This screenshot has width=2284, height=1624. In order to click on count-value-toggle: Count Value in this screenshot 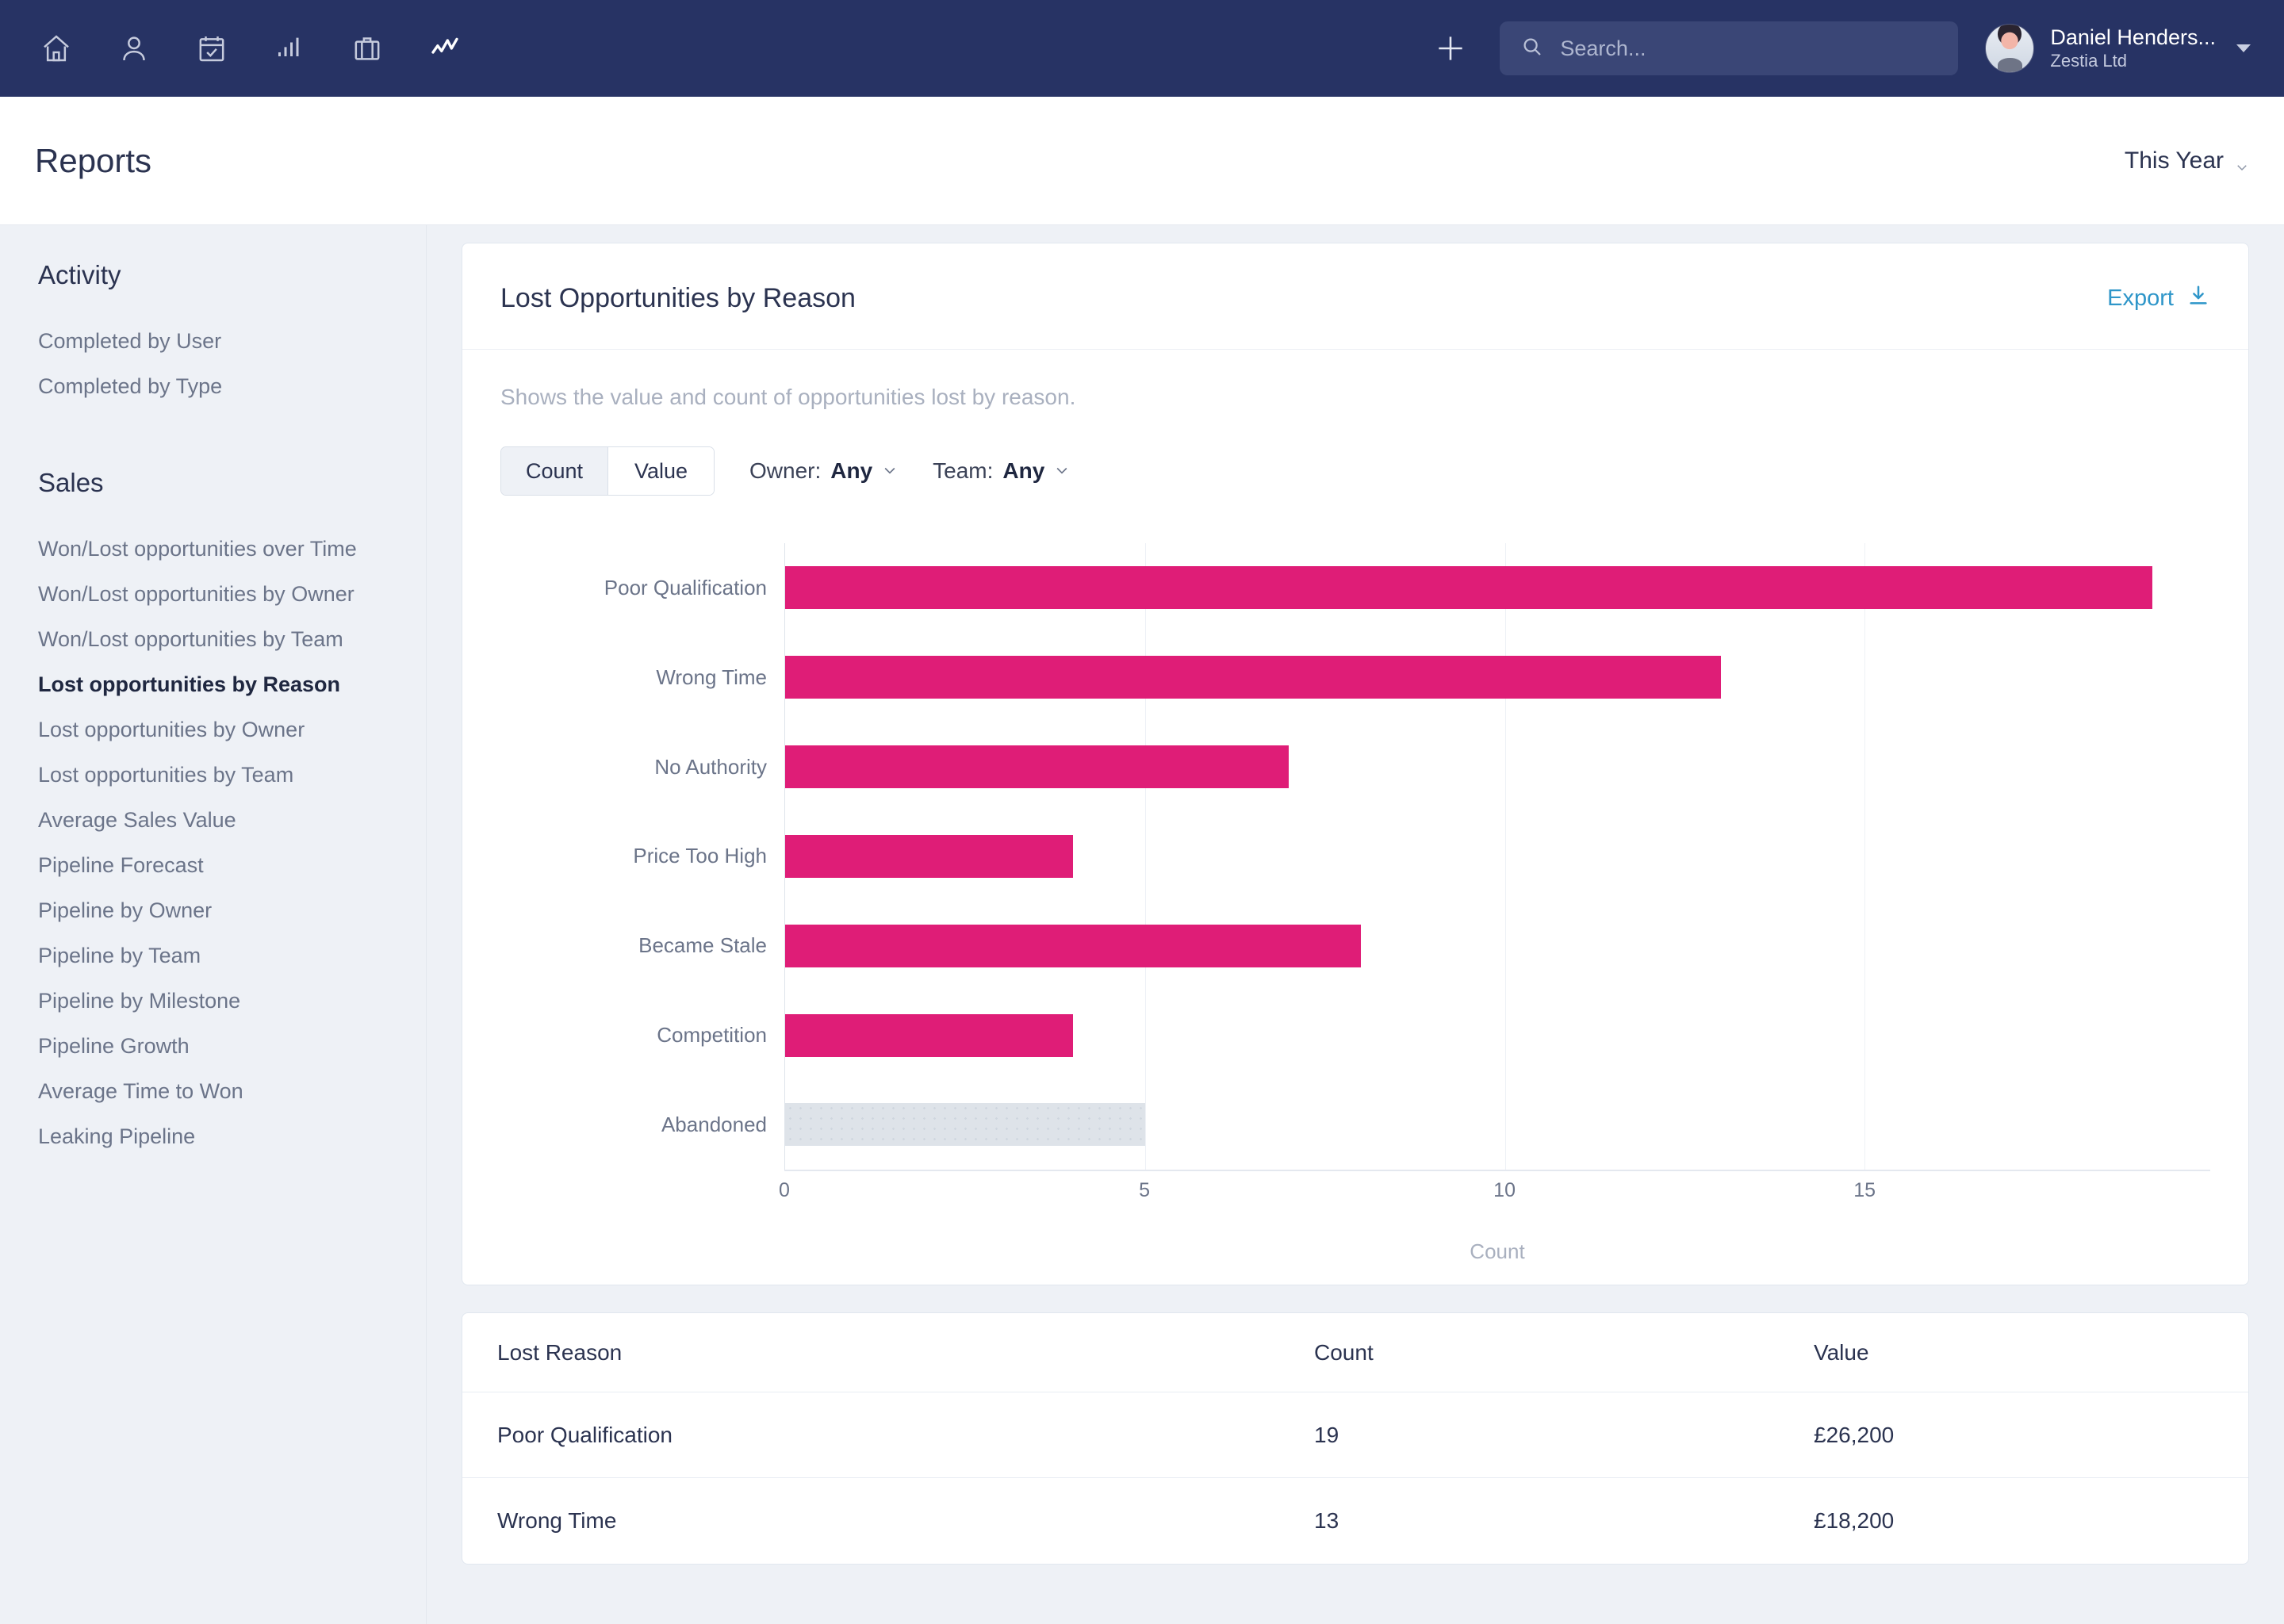, I will do `click(607, 471)`.